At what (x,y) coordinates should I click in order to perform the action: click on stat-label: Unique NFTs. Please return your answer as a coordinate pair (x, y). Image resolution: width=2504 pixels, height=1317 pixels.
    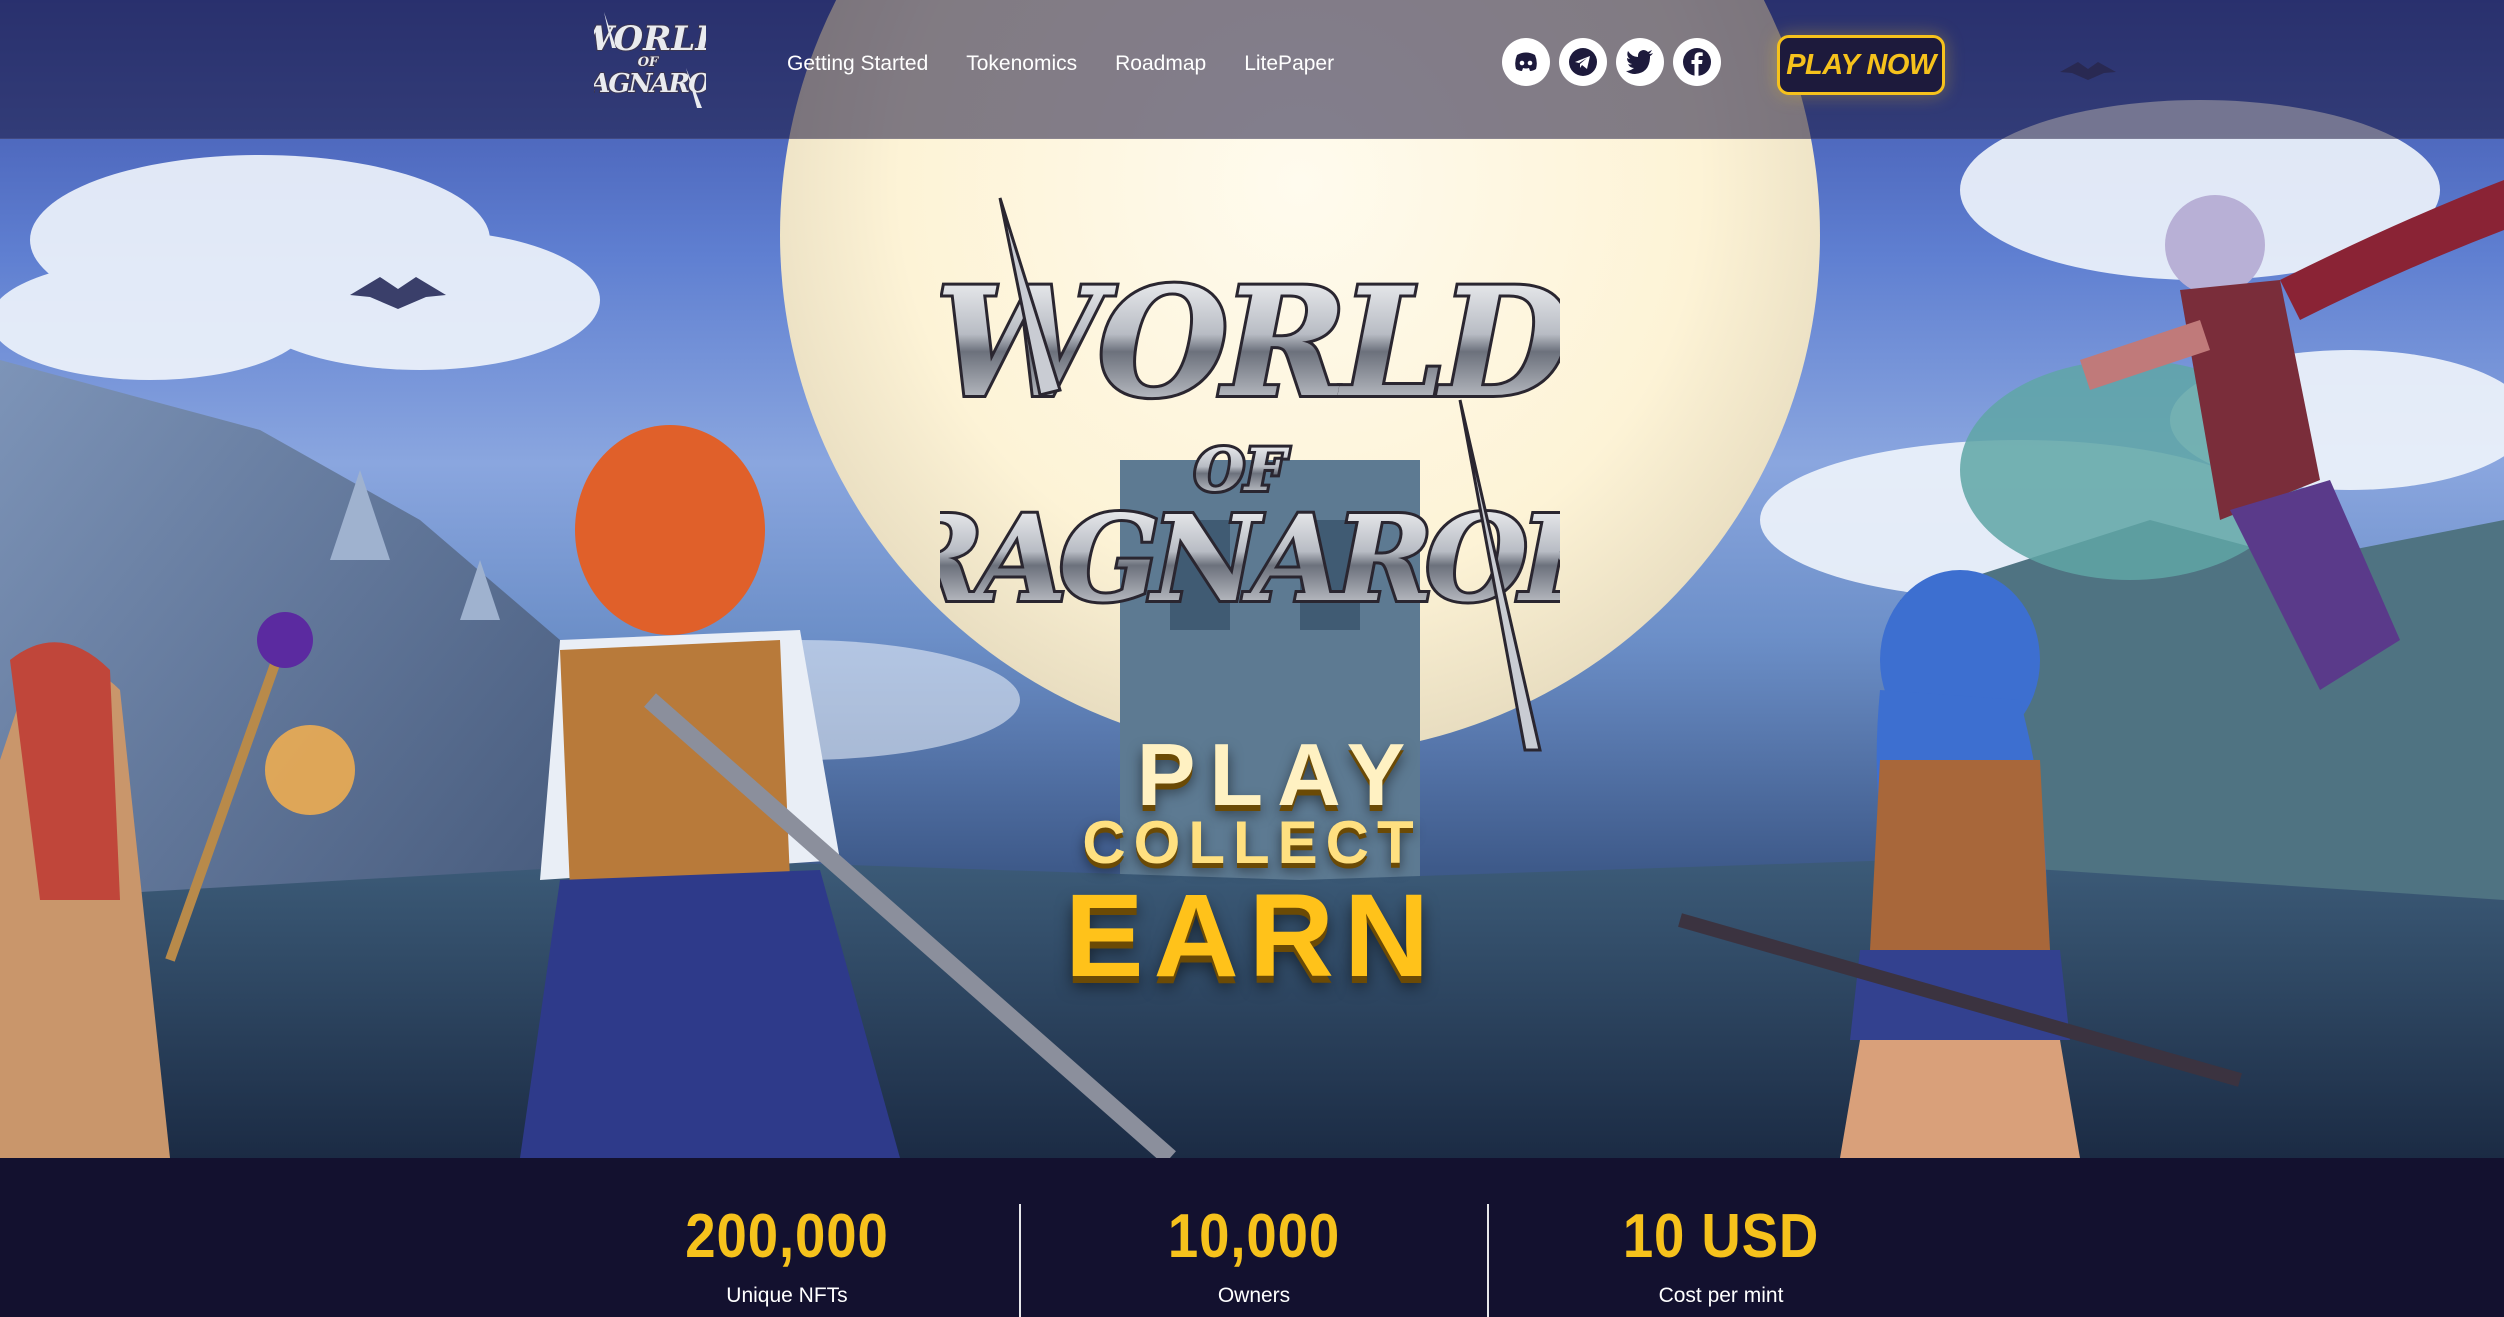
    Looking at the image, I should click on (787, 1295).